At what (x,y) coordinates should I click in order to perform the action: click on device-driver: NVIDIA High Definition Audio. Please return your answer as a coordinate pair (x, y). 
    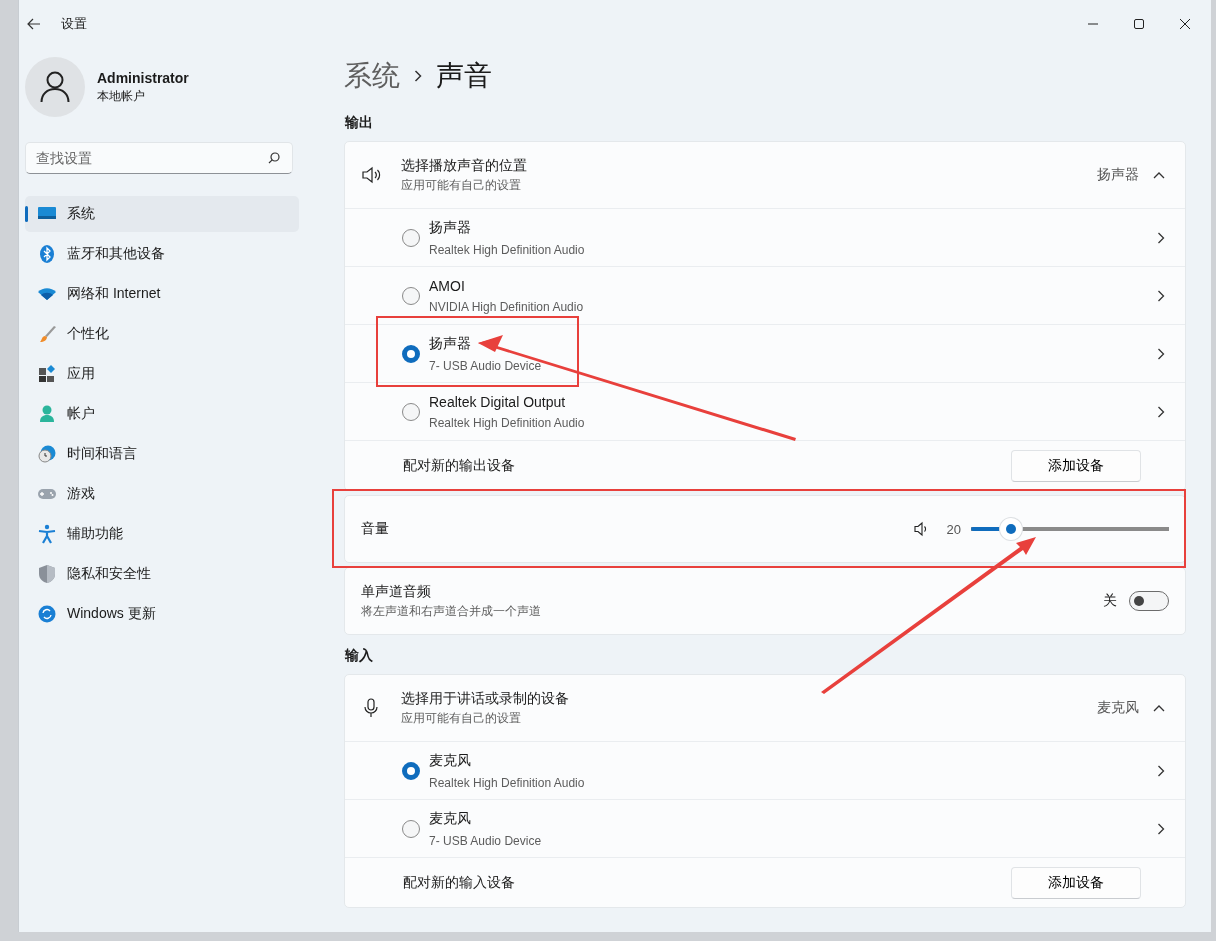
    Looking at the image, I should click on (507, 306).